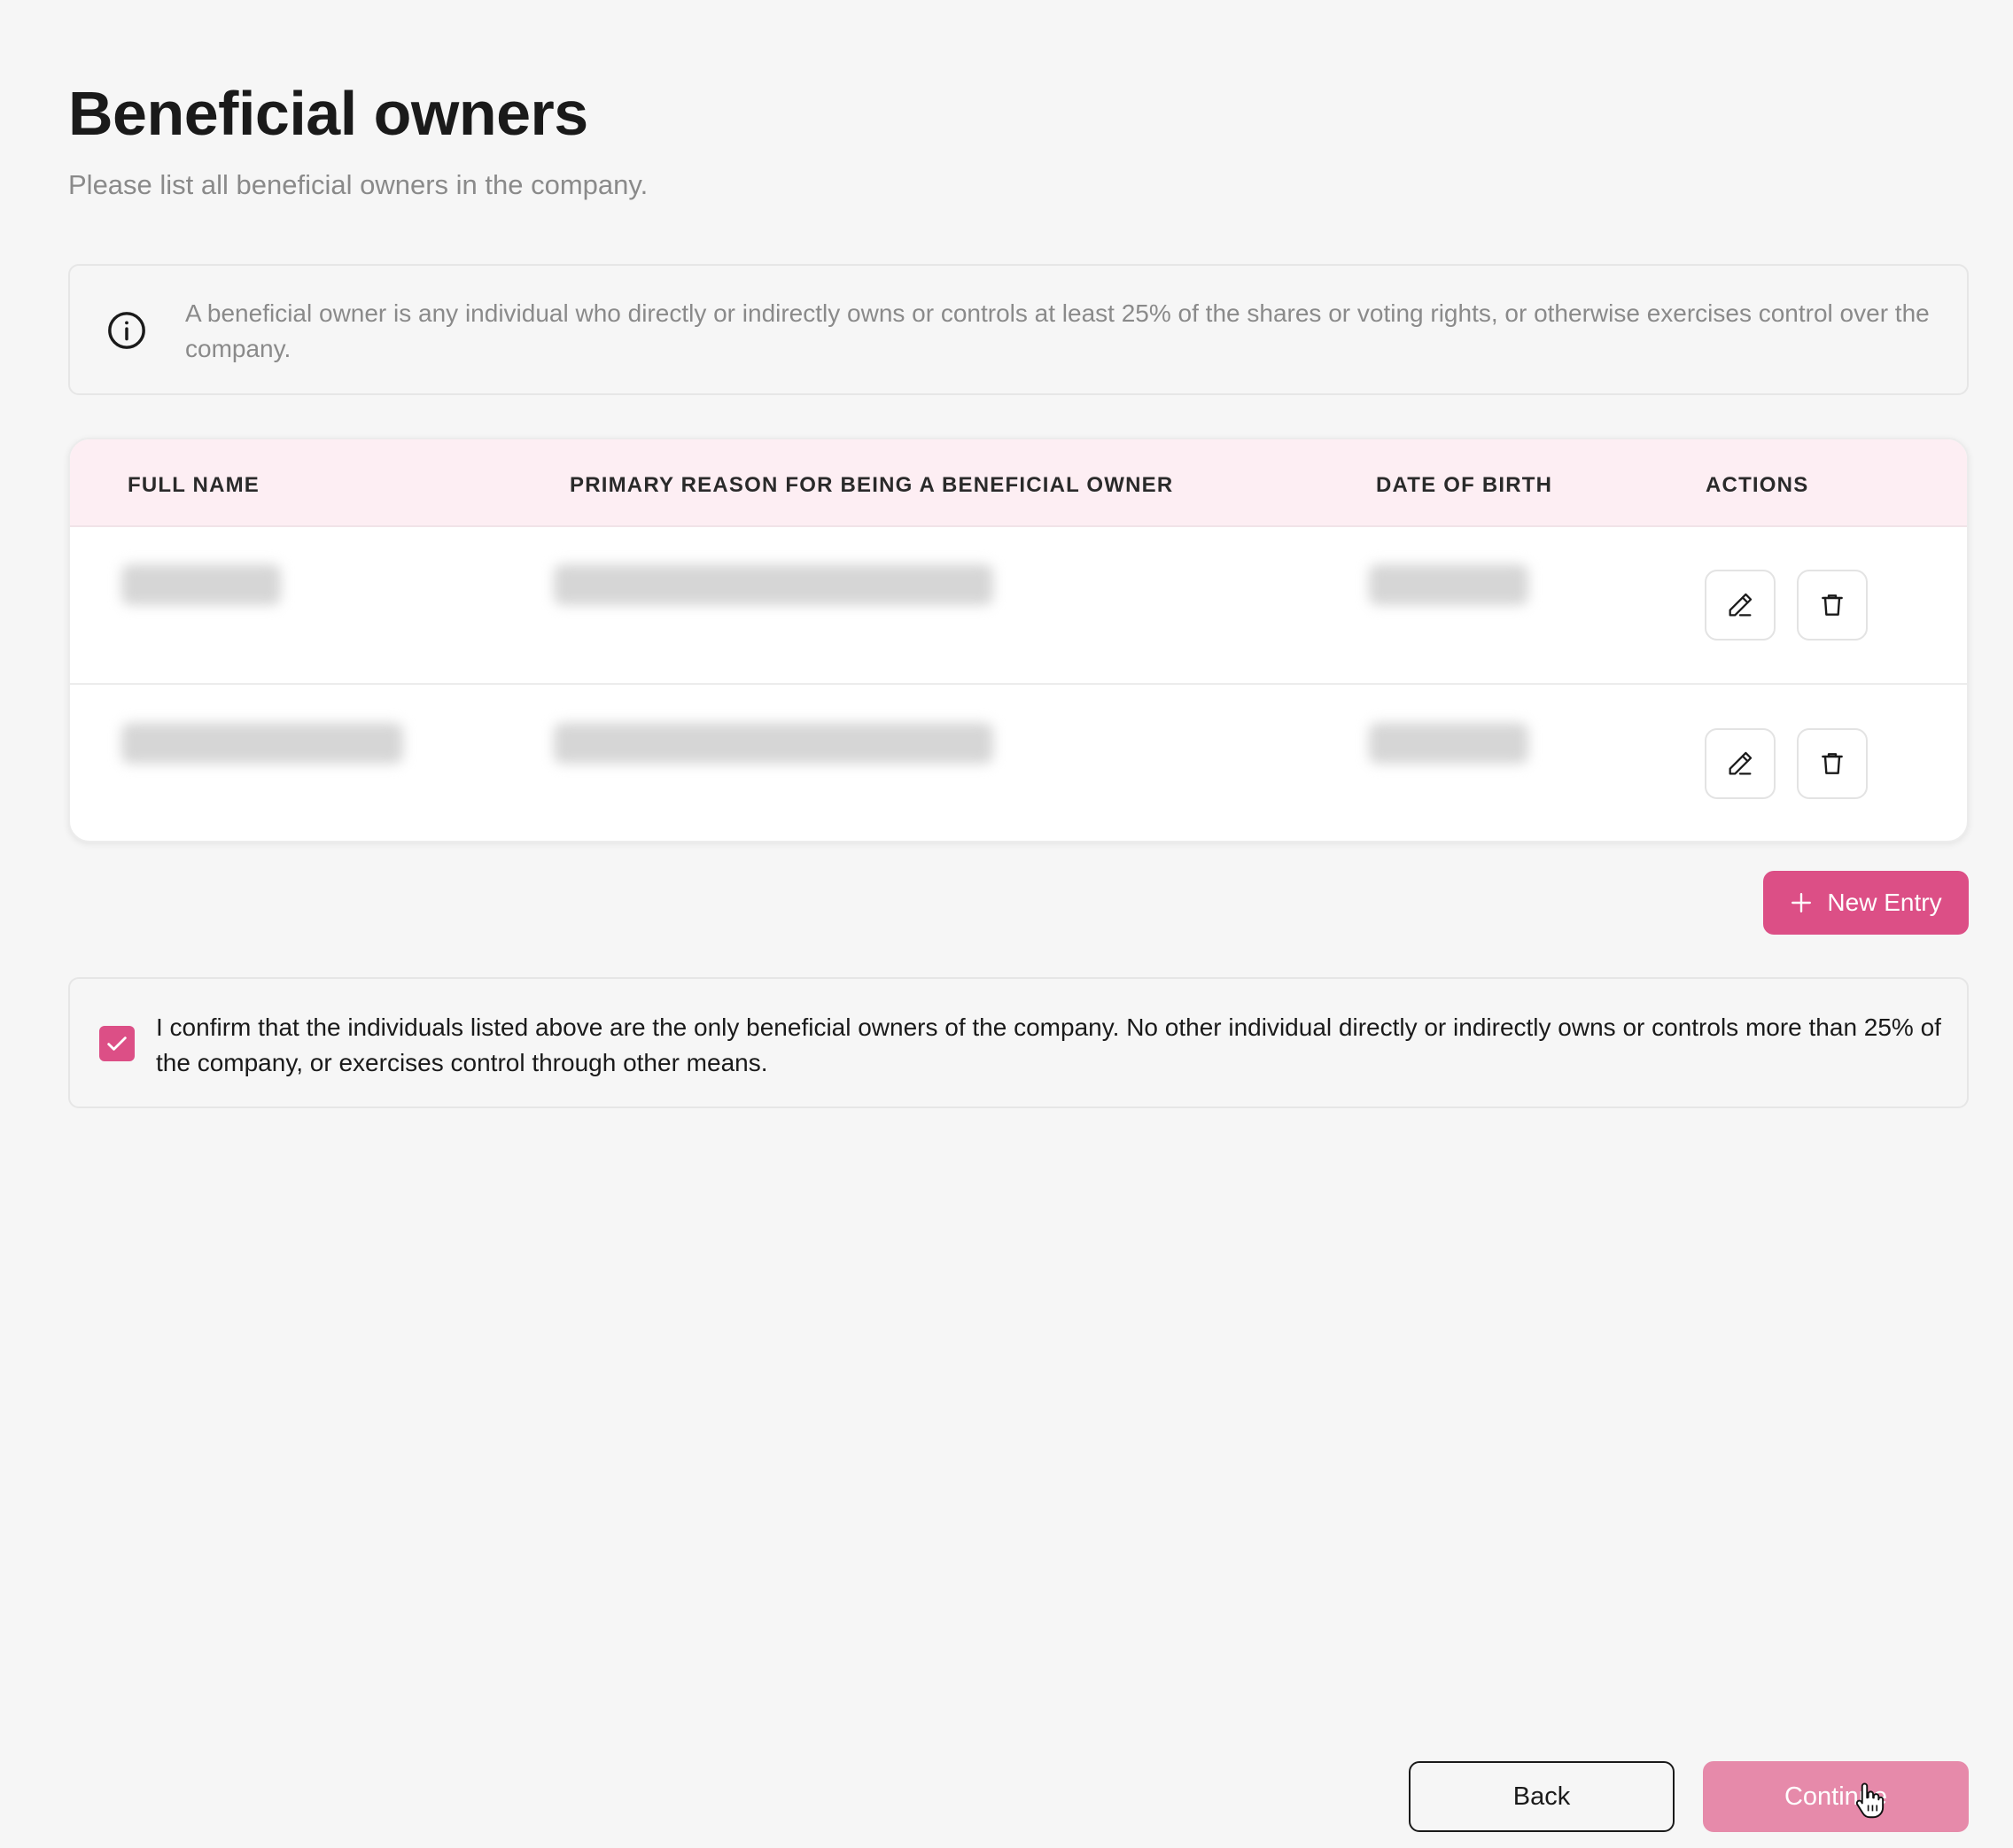  I want to click on back-button: Back, so click(1542, 1797).